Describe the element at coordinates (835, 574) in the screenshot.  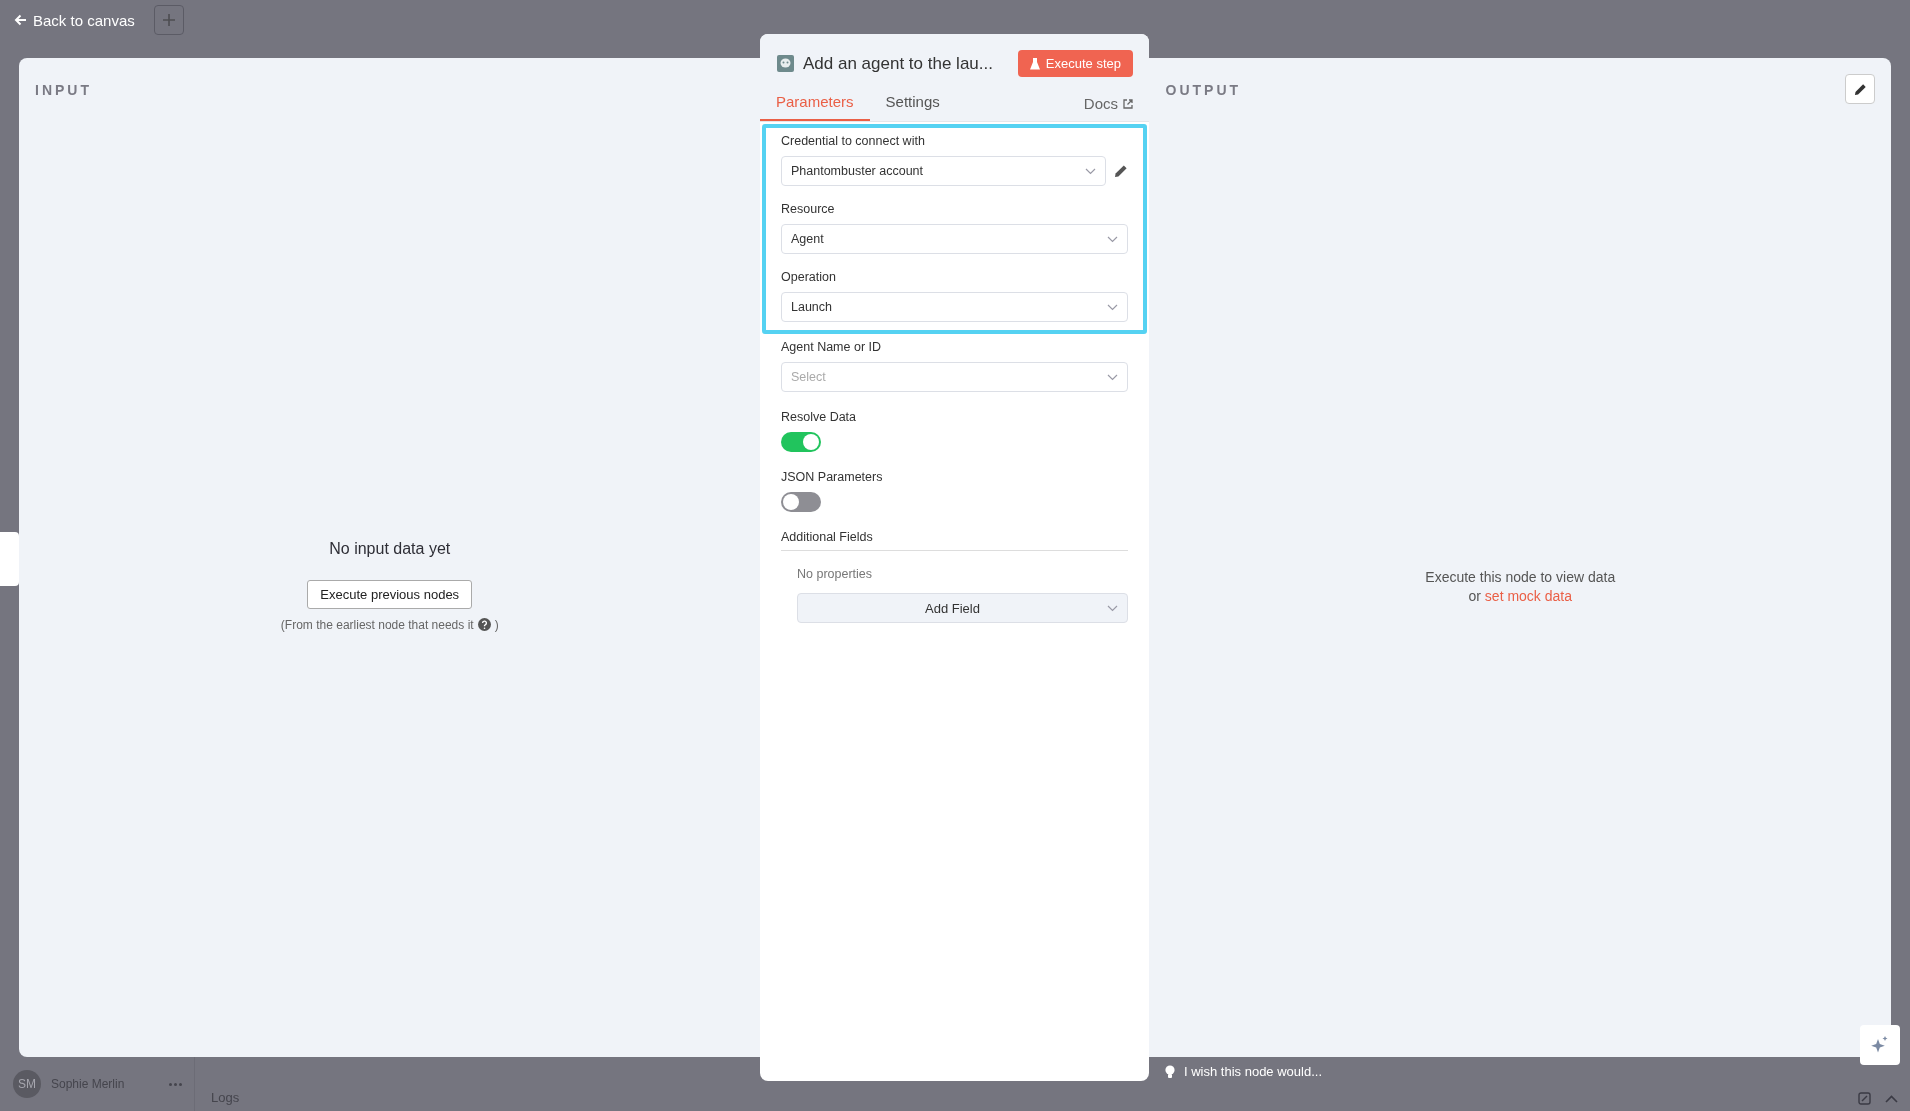
I see `empty-text: No properties` at that location.